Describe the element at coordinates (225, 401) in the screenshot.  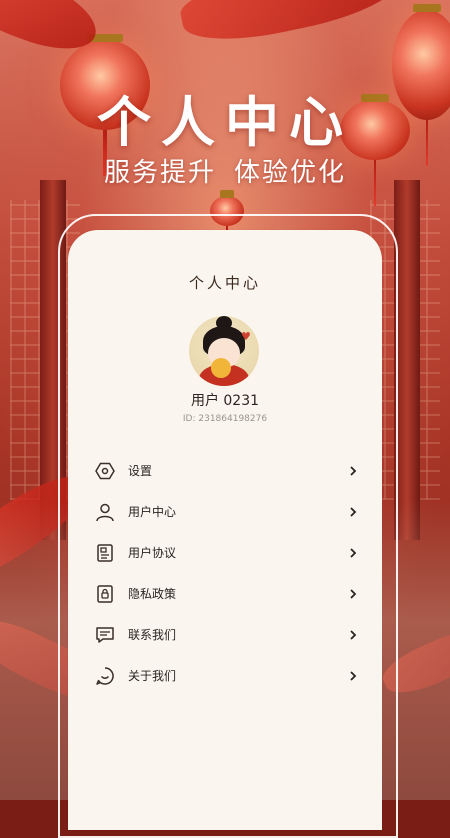
I see `user-name: 用户 0231` at that location.